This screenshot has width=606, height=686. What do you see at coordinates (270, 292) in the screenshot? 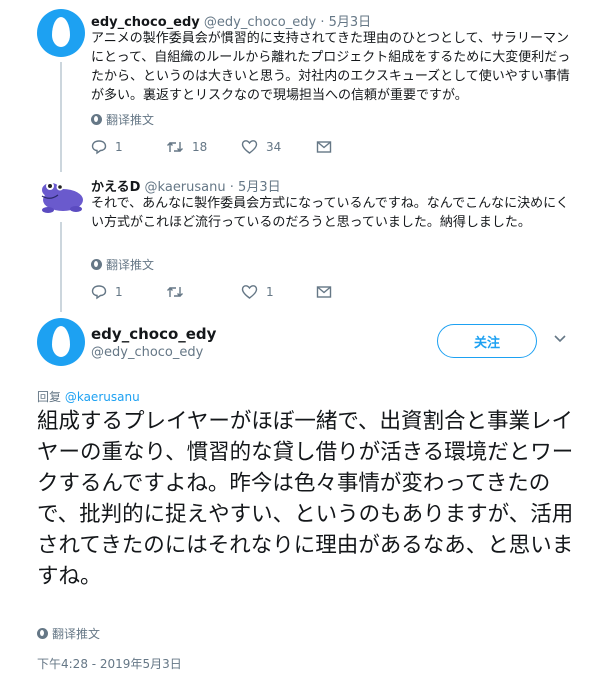
I see `like-count: 1` at bounding box center [270, 292].